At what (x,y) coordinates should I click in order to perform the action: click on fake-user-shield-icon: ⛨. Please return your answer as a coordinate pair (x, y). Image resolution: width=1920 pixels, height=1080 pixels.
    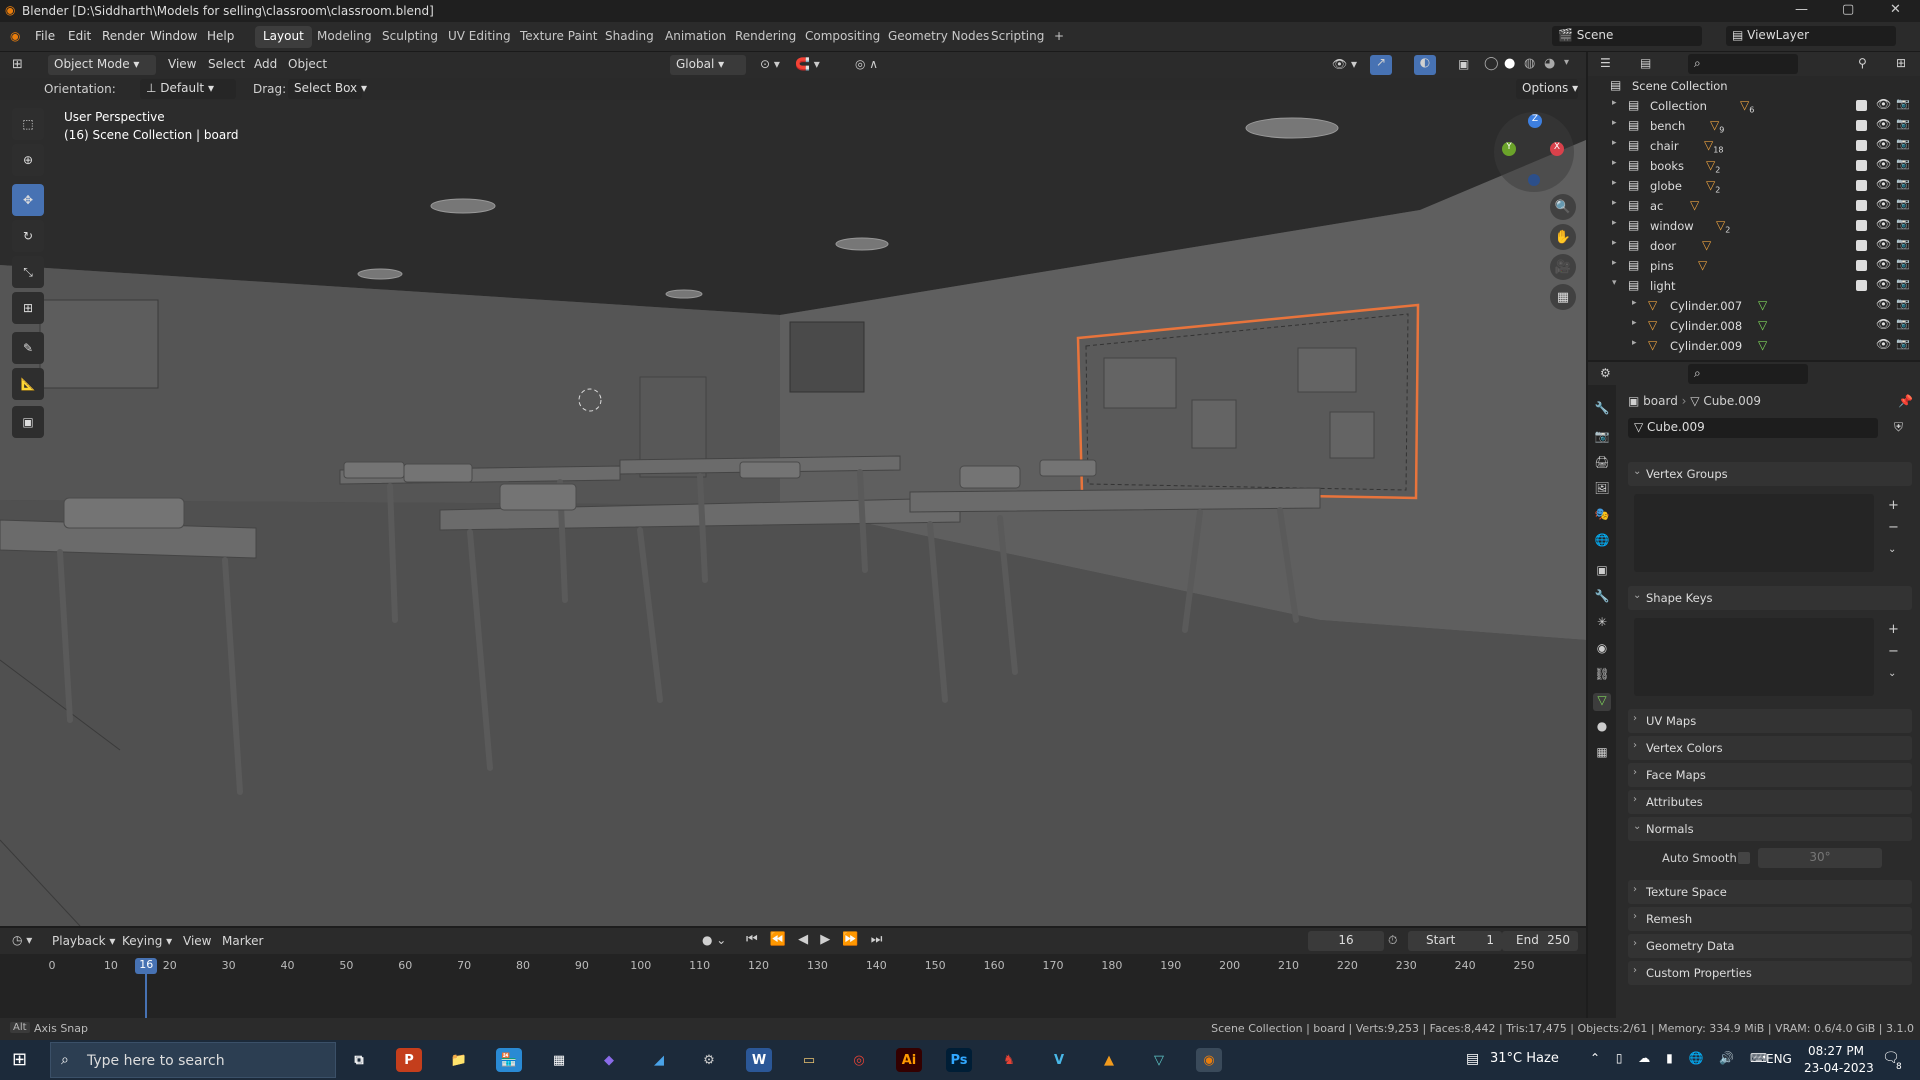
    Looking at the image, I should click on (1898, 427).